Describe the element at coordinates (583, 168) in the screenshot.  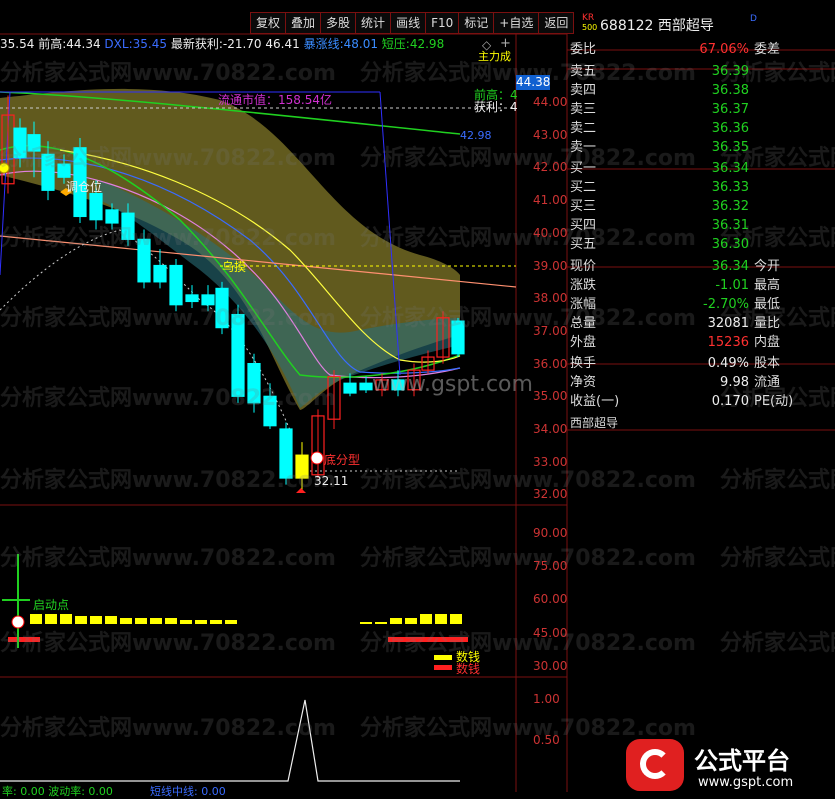
I see `bid-label: 买一` at that location.